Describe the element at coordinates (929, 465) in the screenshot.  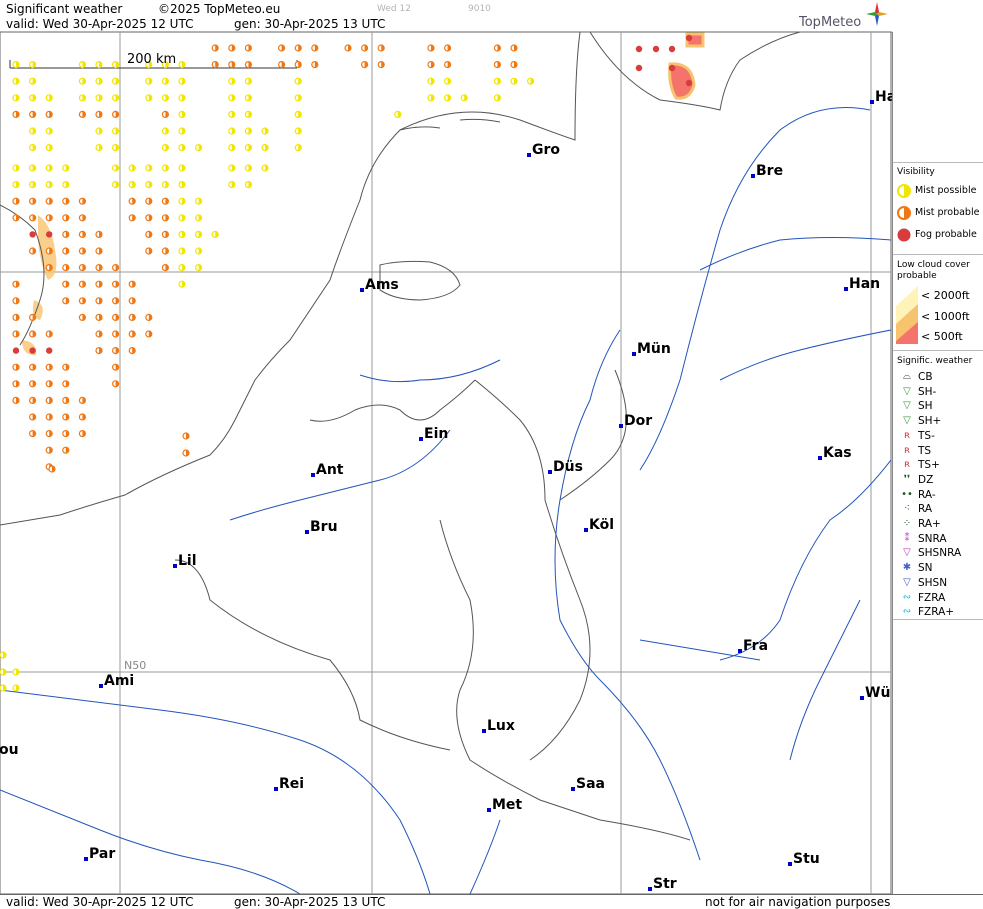
I see `legend-sigwx-item: TS+` at that location.